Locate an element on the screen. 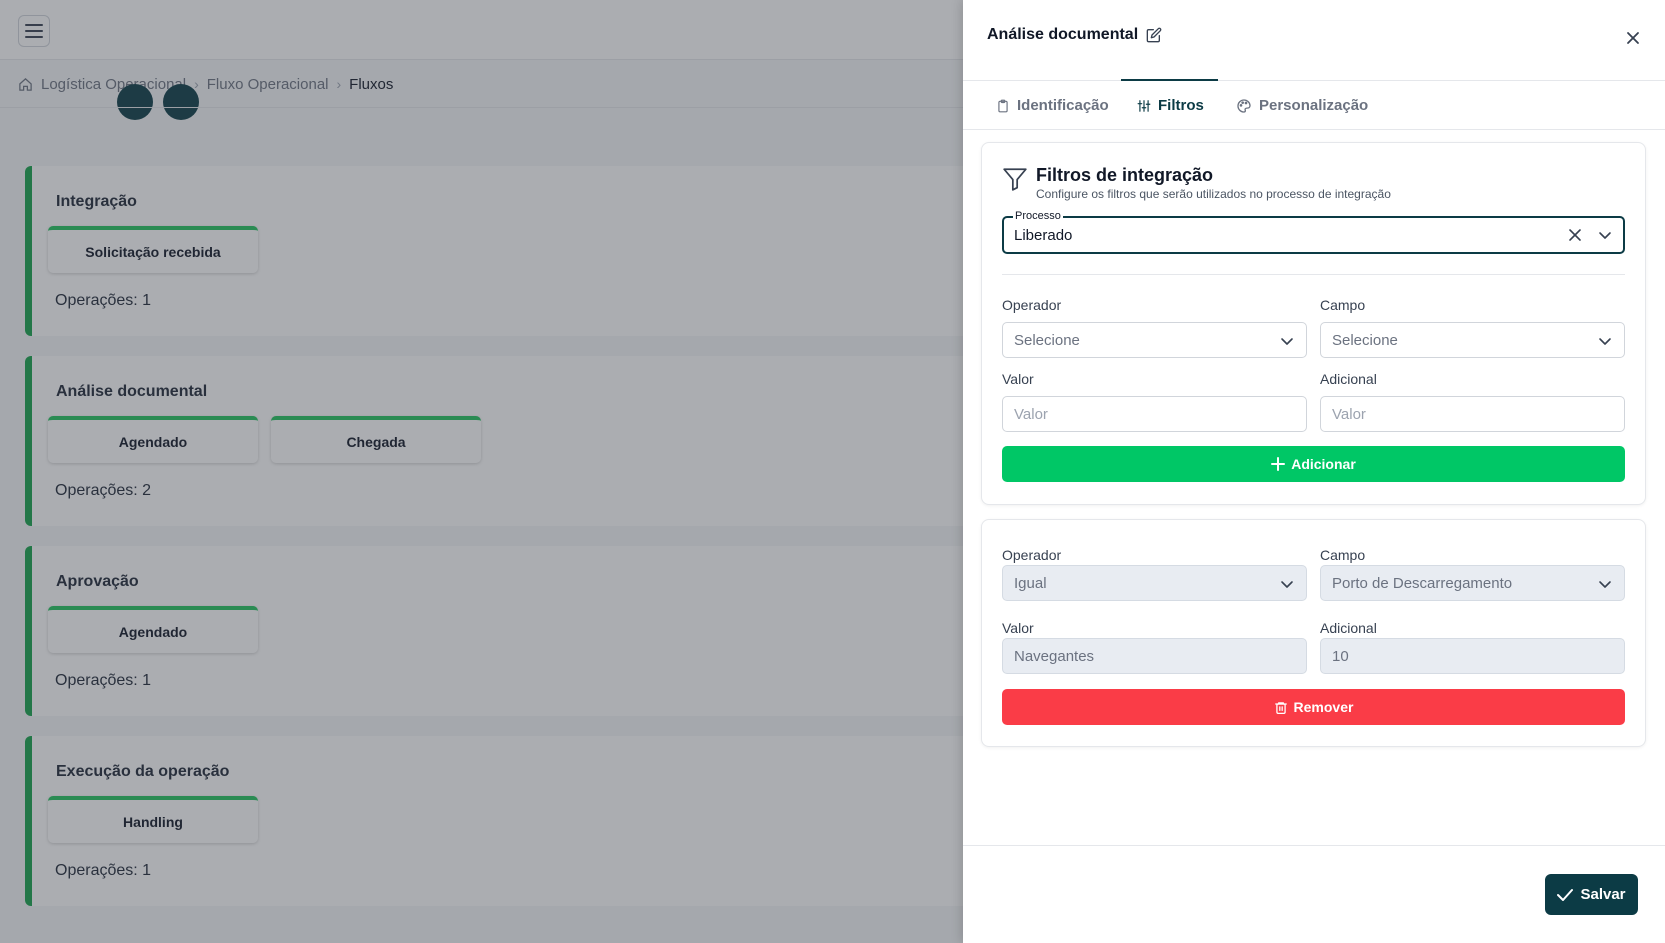 Image resolution: width=1665 pixels, height=943 pixels. process-label: Processo is located at coordinates (1038, 216).